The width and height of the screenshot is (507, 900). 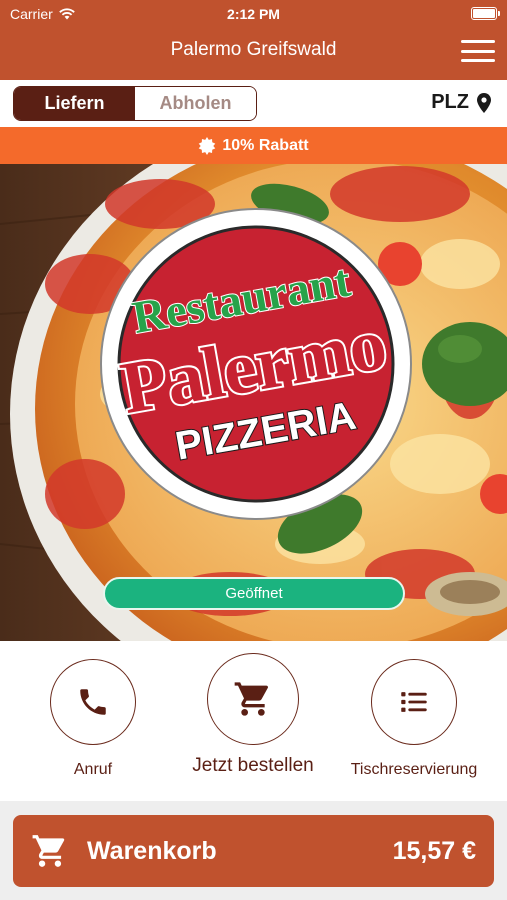 I want to click on plz-selector: PLZ, so click(x=461, y=102).